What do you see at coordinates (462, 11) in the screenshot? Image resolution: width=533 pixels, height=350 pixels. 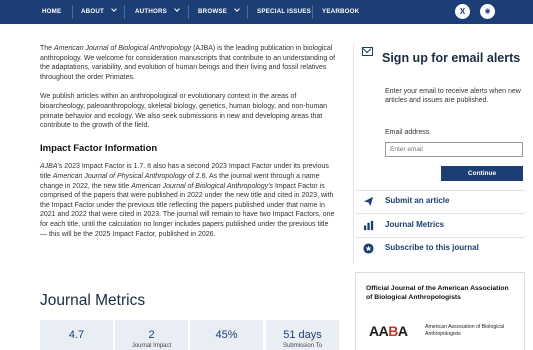 I see `x-twitter-icon: X` at bounding box center [462, 11].